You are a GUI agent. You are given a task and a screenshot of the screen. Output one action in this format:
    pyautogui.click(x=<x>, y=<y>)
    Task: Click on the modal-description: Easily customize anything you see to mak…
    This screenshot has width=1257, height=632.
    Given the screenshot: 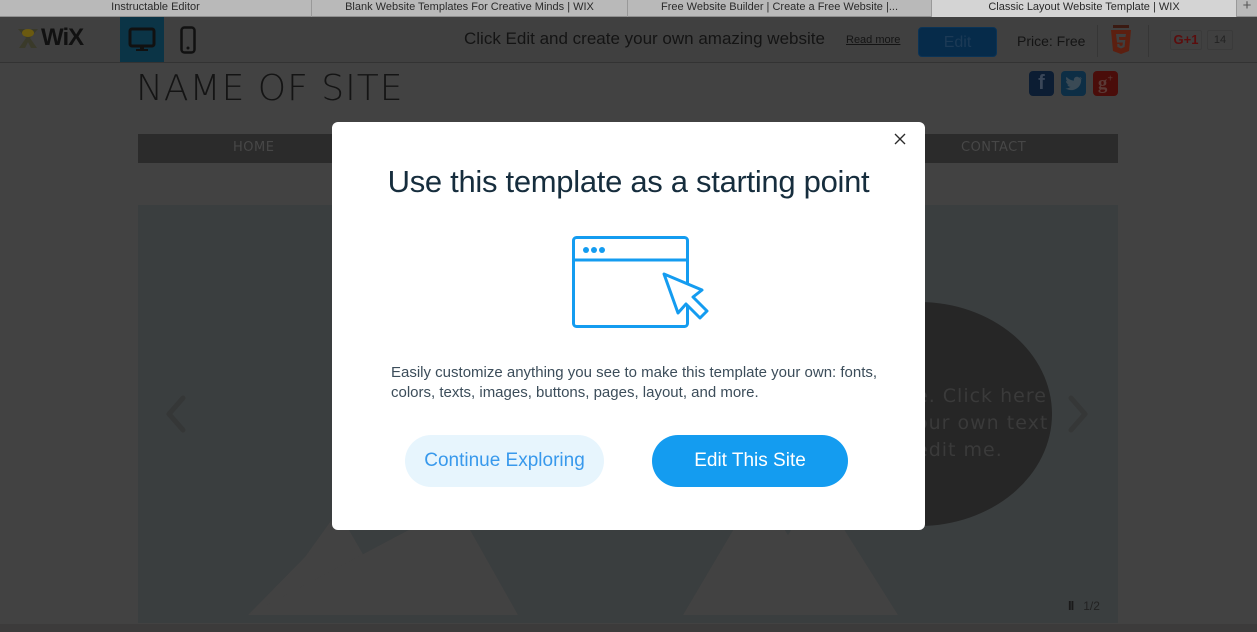 What is the action you would take?
    pyautogui.click(x=634, y=382)
    